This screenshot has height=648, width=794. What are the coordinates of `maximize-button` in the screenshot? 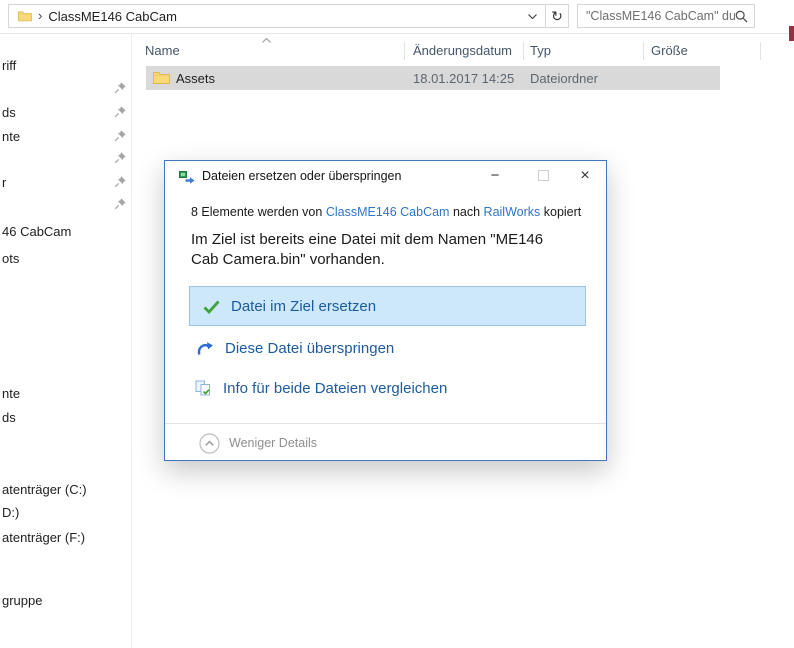 It's located at (543, 175).